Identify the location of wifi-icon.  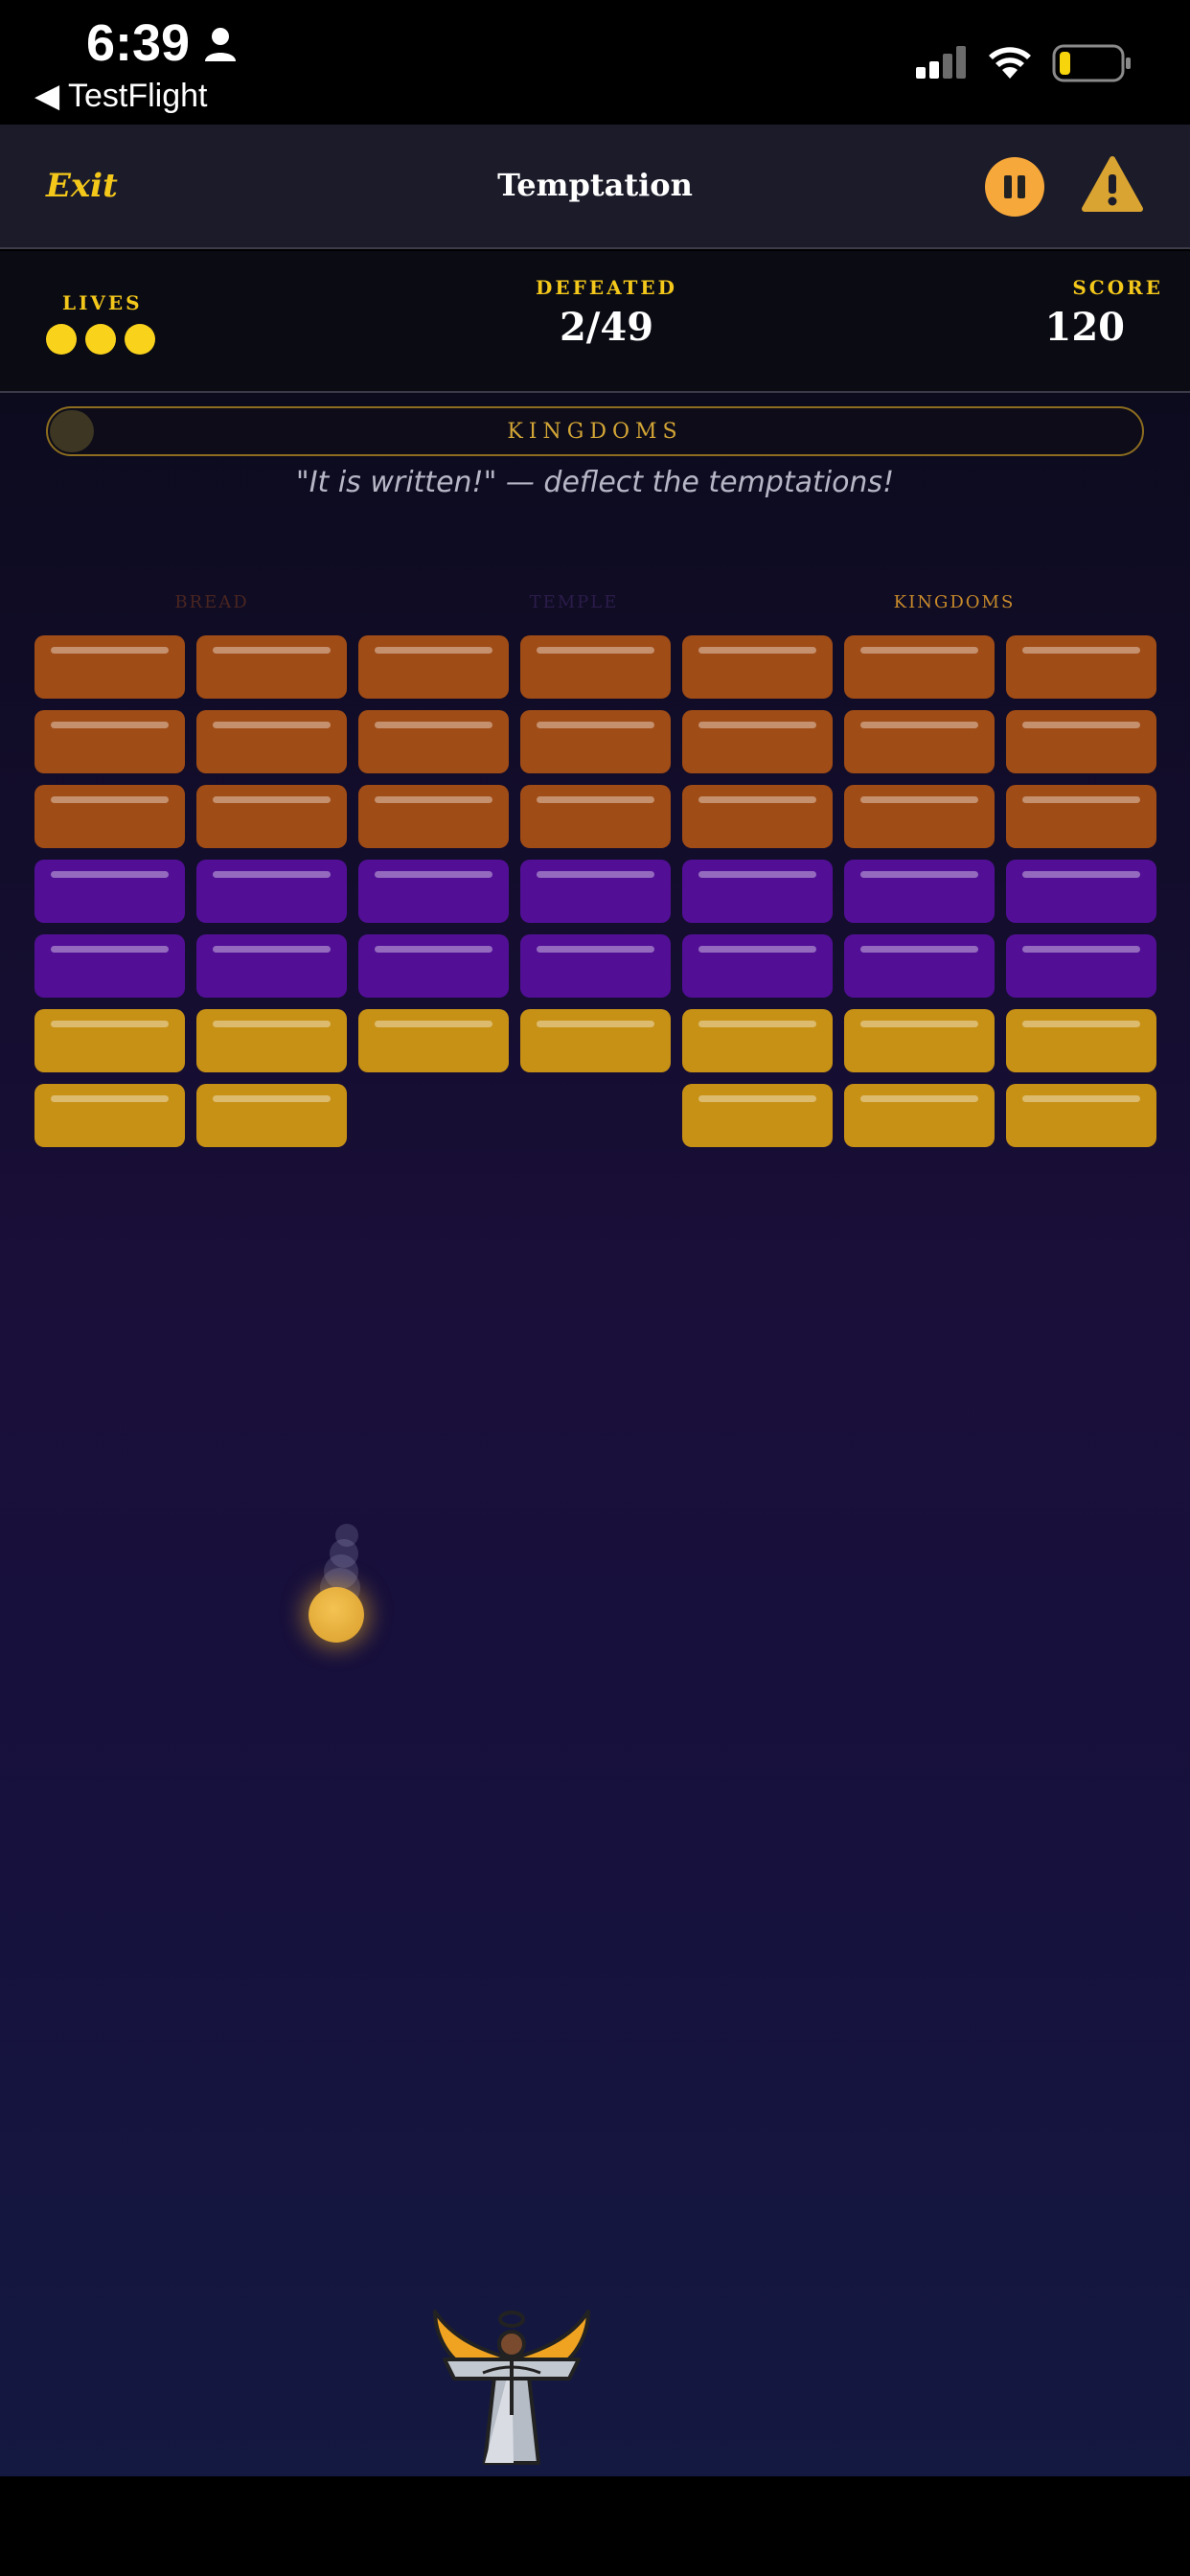
(1010, 63).